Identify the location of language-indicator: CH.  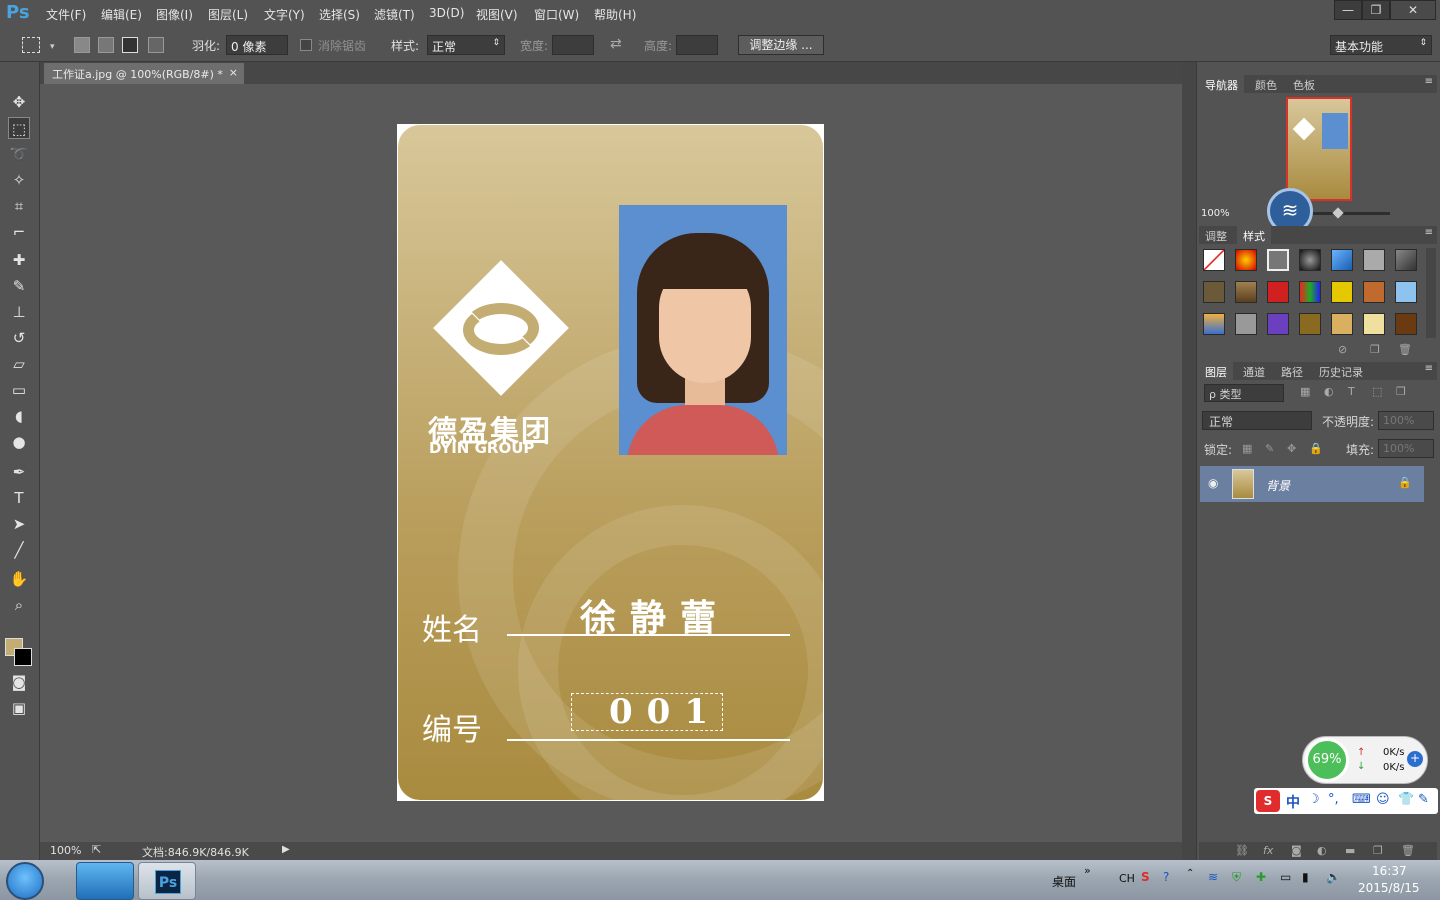
(1127, 878).